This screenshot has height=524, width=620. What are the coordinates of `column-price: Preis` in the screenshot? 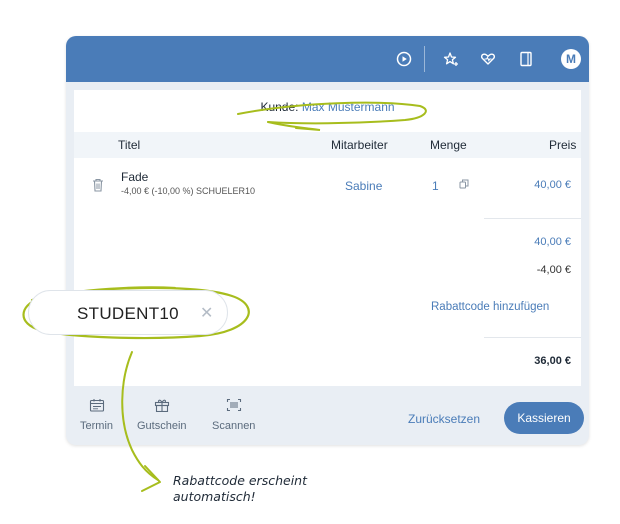 It's located at (563, 145).